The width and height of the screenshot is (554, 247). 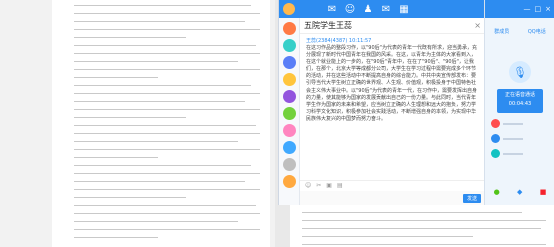 What do you see at coordinates (308, 185) in the screenshot?
I see `emoji-icon: ☺` at bounding box center [308, 185].